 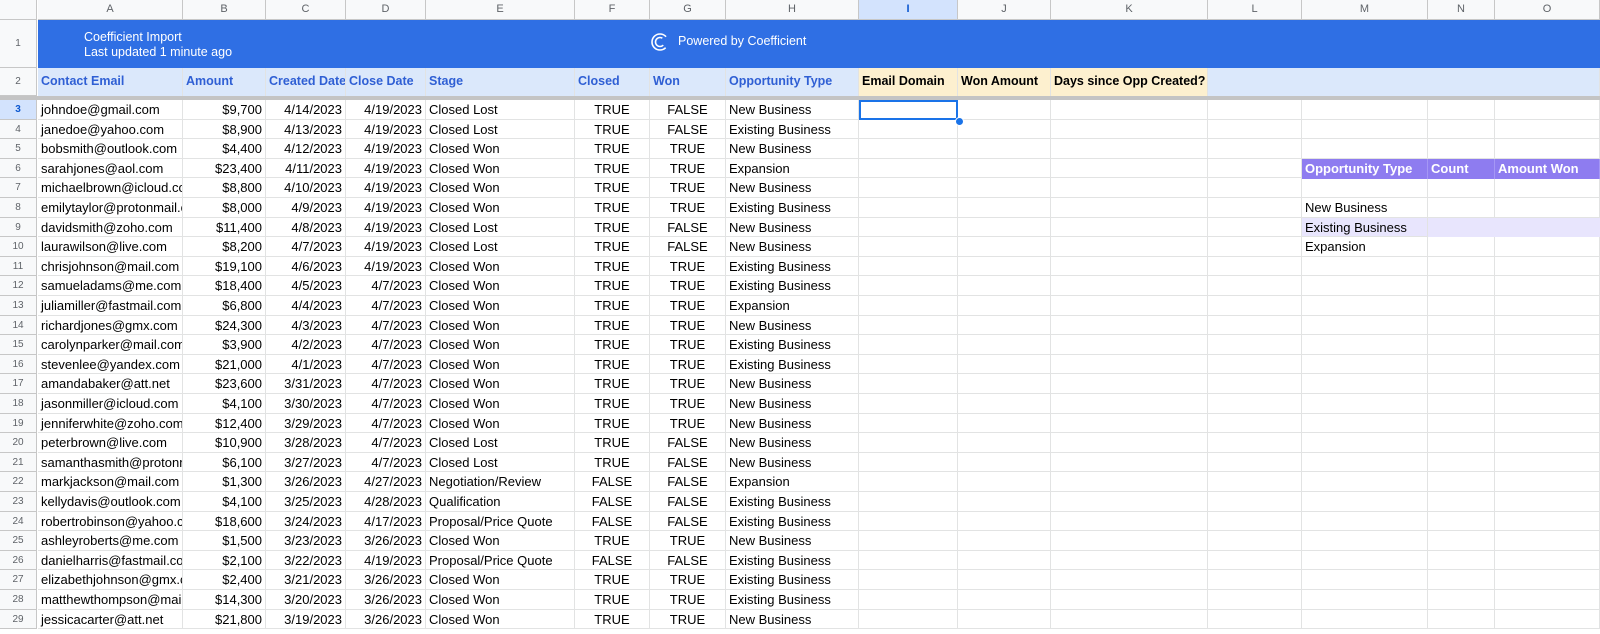 I want to click on cell-contact-email: johndoe@gmail.com, so click(x=110, y=110).